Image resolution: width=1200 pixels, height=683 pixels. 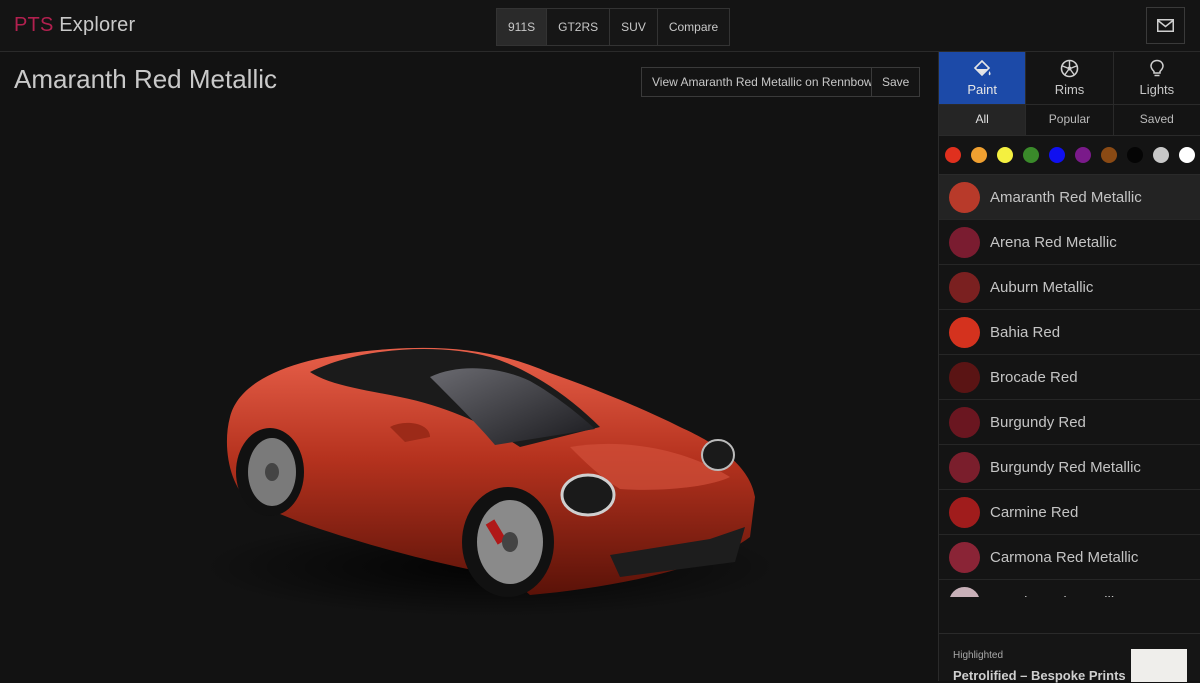 I want to click on save-button: Save, so click(x=896, y=82).